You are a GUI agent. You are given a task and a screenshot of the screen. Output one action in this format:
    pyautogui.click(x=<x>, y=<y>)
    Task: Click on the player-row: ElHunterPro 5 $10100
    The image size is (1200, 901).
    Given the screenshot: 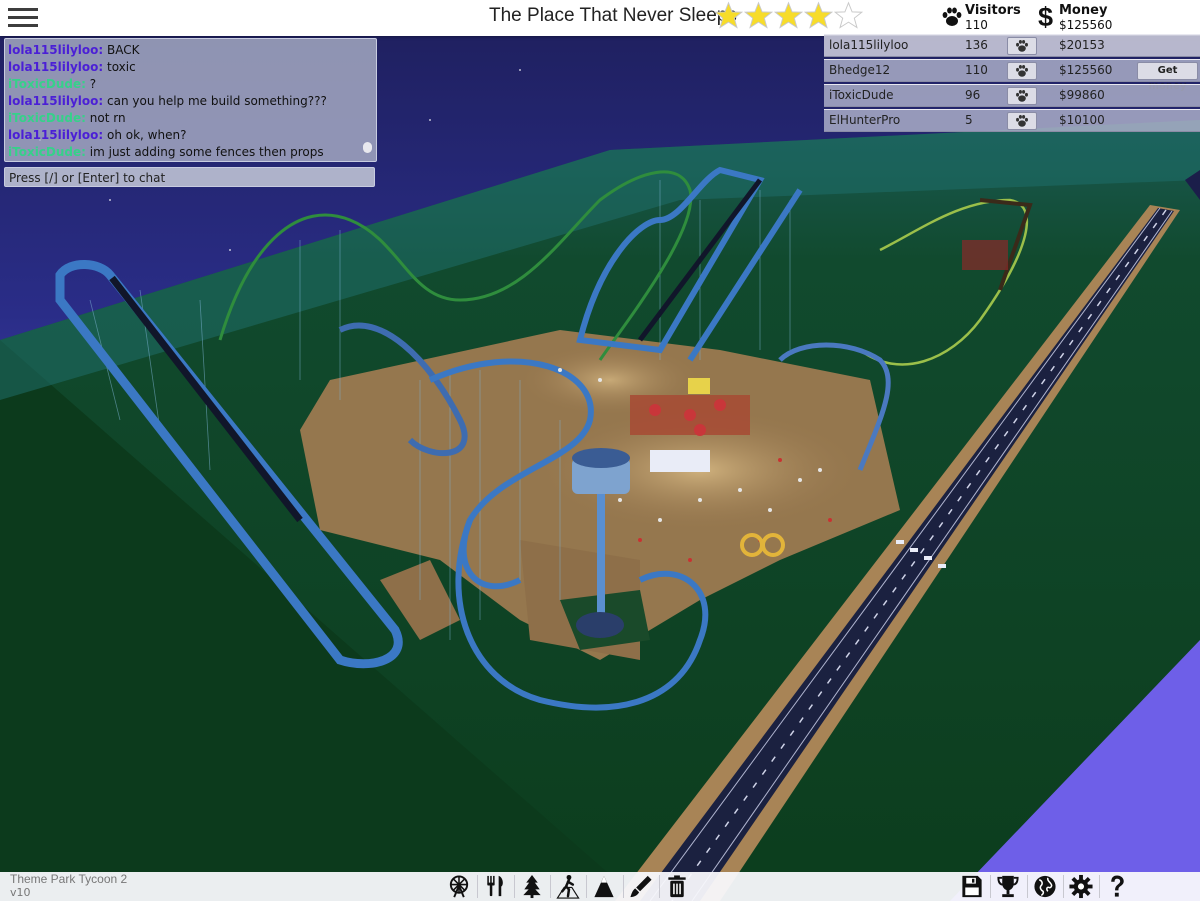 What is the action you would take?
    pyautogui.click(x=1012, y=120)
    